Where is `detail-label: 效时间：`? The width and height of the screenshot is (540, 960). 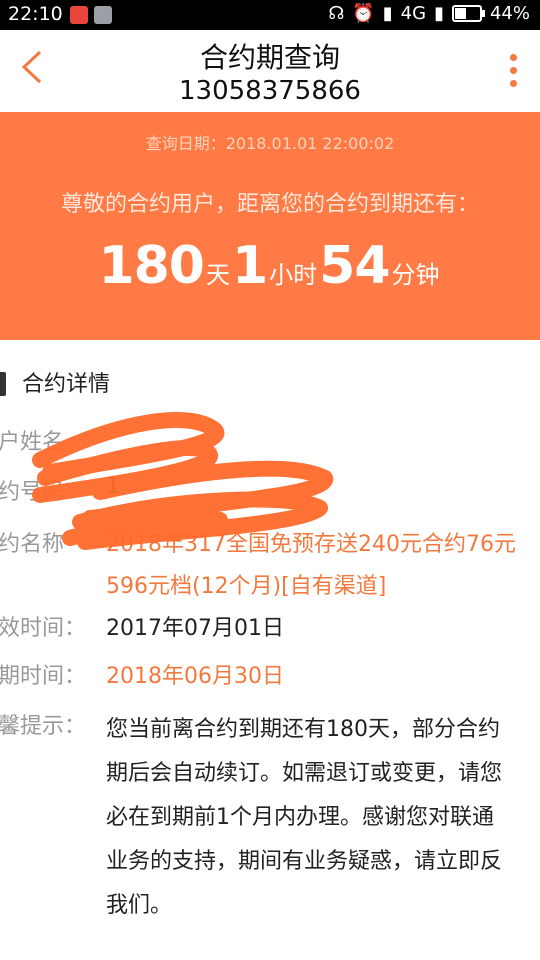 detail-label: 效时间： is located at coordinates (43, 628).